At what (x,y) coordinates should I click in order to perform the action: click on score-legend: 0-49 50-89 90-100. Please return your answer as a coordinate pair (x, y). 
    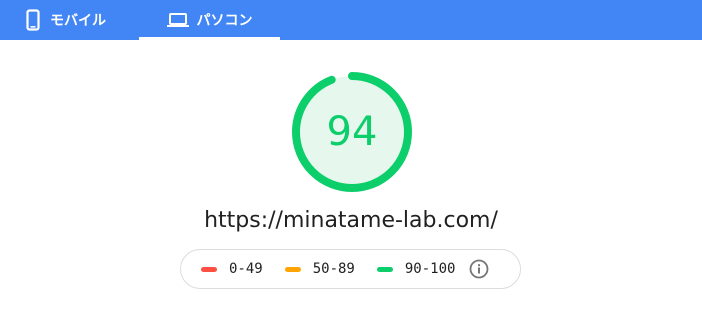
    Looking at the image, I should click on (350, 269).